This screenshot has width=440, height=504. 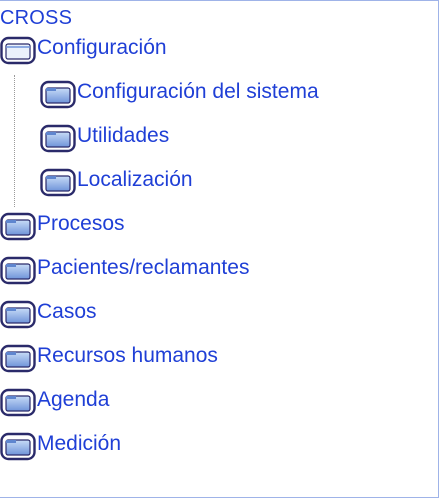 I want to click on tree-node-utilidades: Utilidades, so click(x=104, y=138).